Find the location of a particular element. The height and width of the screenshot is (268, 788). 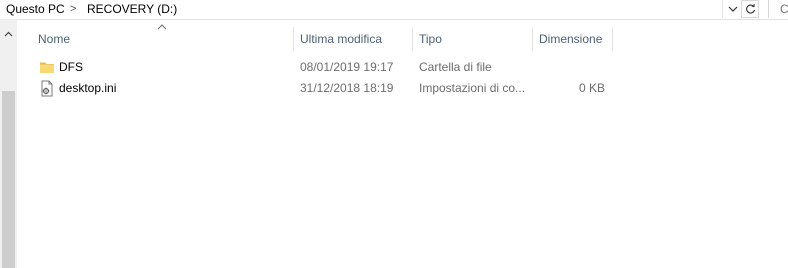

column-header-size: Dimensione is located at coordinates (570, 39).